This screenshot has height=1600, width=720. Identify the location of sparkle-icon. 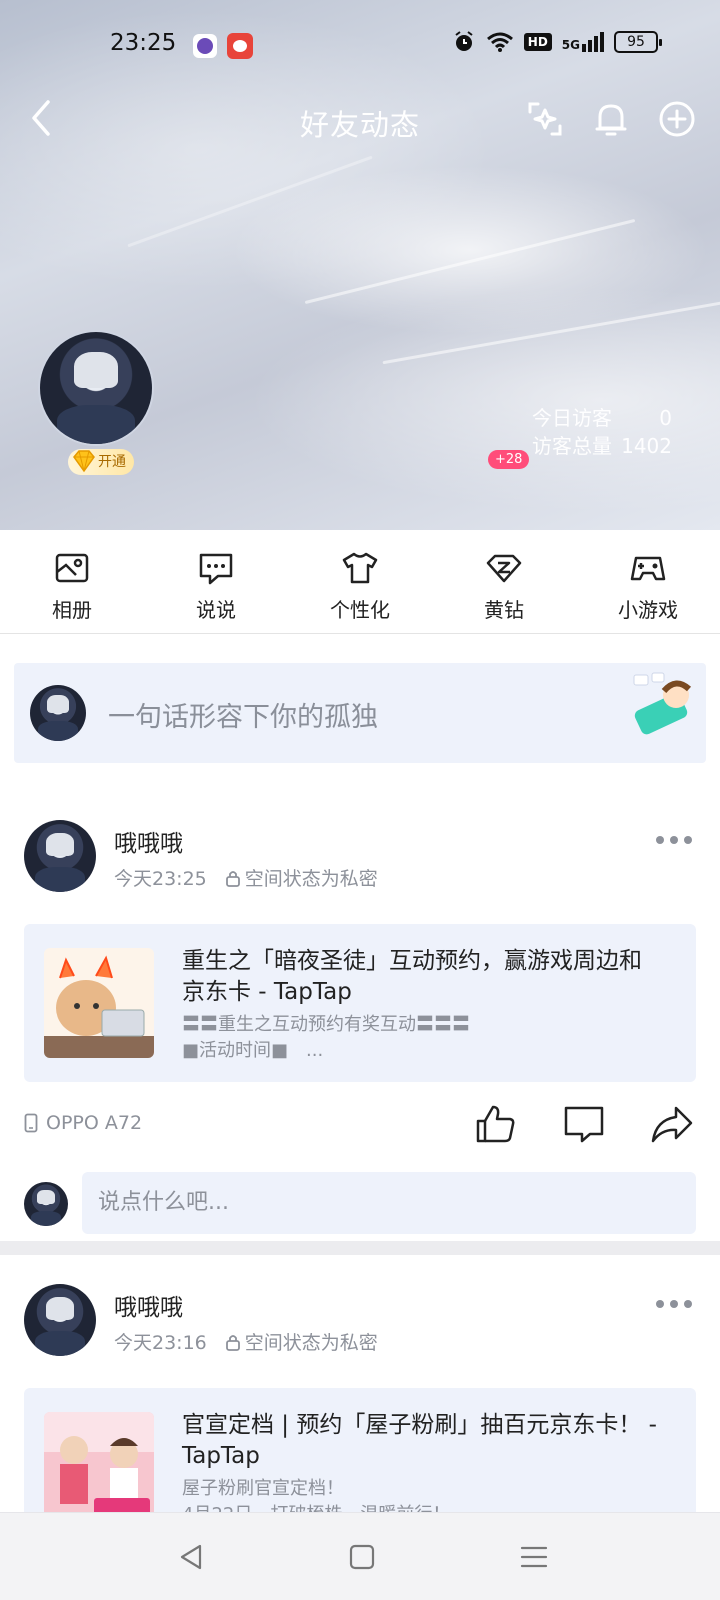
(545, 119).